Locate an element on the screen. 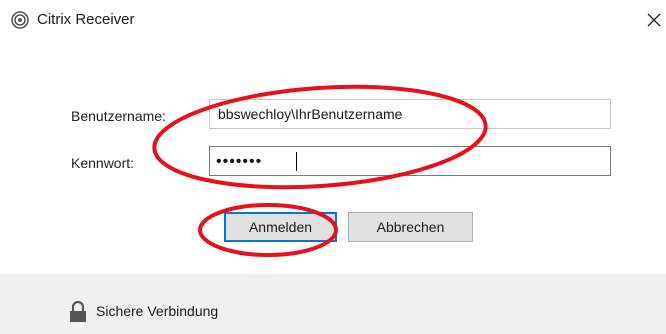 The height and width of the screenshot is (334, 666). username-input is located at coordinates (410, 114).